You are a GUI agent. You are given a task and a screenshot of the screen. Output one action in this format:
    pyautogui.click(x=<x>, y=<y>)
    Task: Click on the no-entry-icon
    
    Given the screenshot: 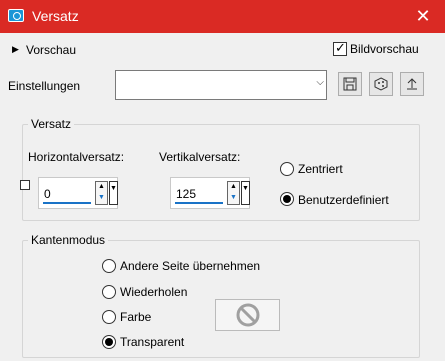 What is the action you would take?
    pyautogui.click(x=247, y=315)
    